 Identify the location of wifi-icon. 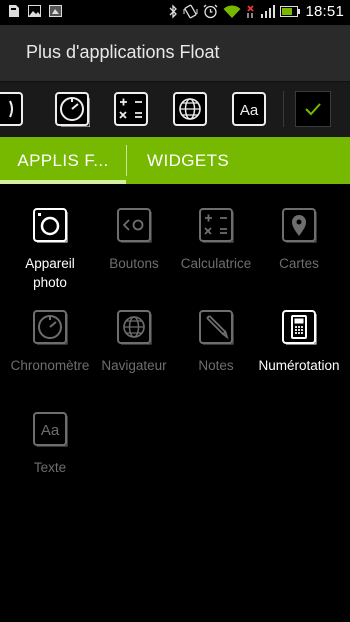
(232, 11).